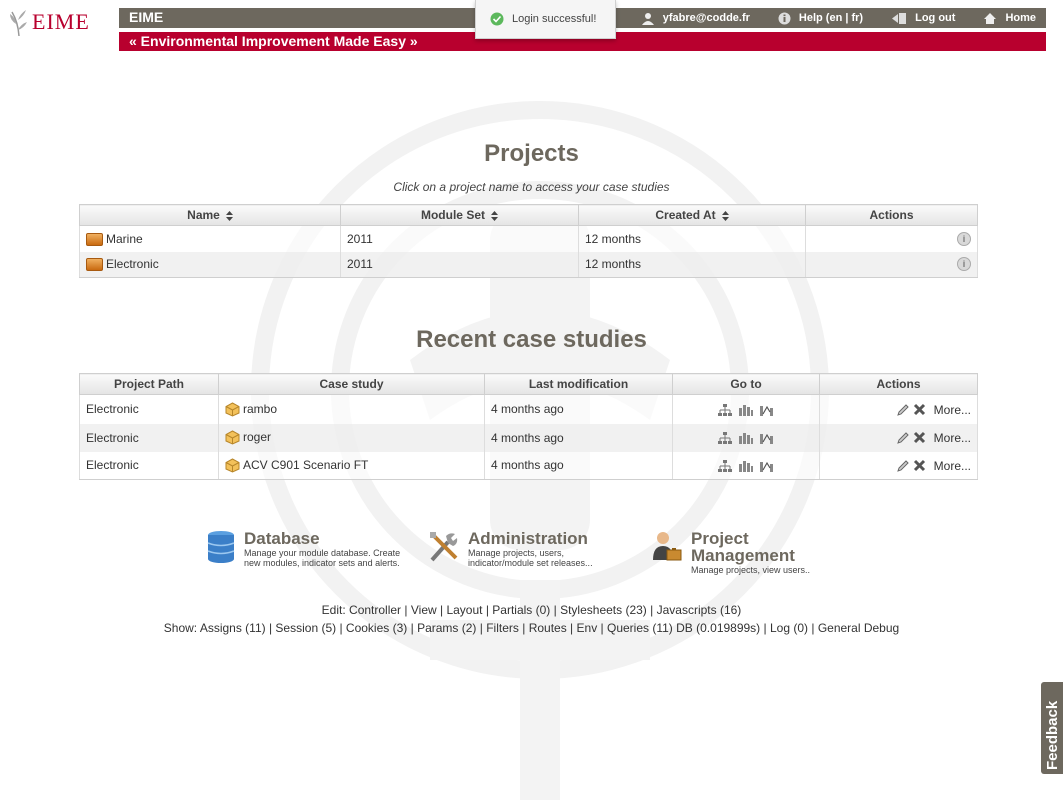  Describe the element at coordinates (149, 384) in the screenshot. I see `col-project-path: Project Path` at that location.